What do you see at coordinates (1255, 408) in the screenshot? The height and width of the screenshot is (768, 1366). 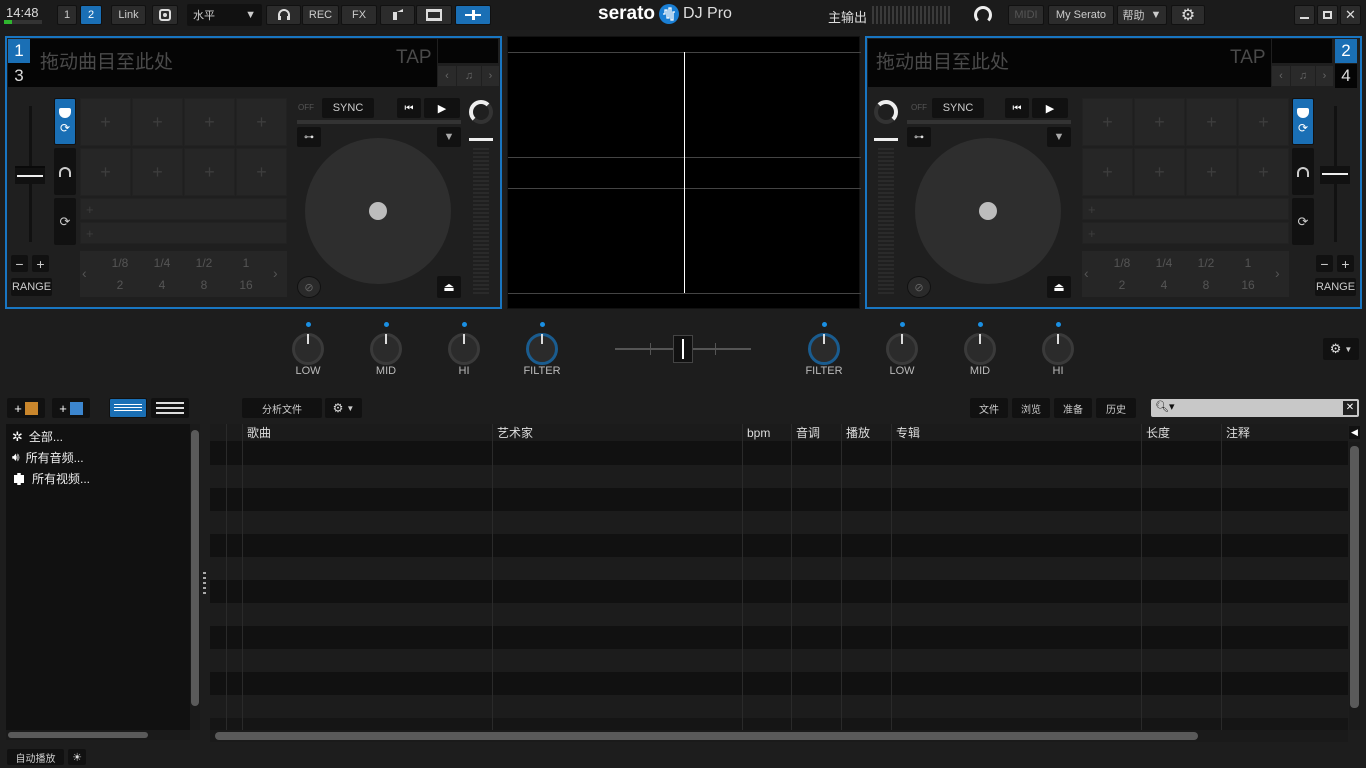 I see `search-field: 🔍︎▾ ✕` at bounding box center [1255, 408].